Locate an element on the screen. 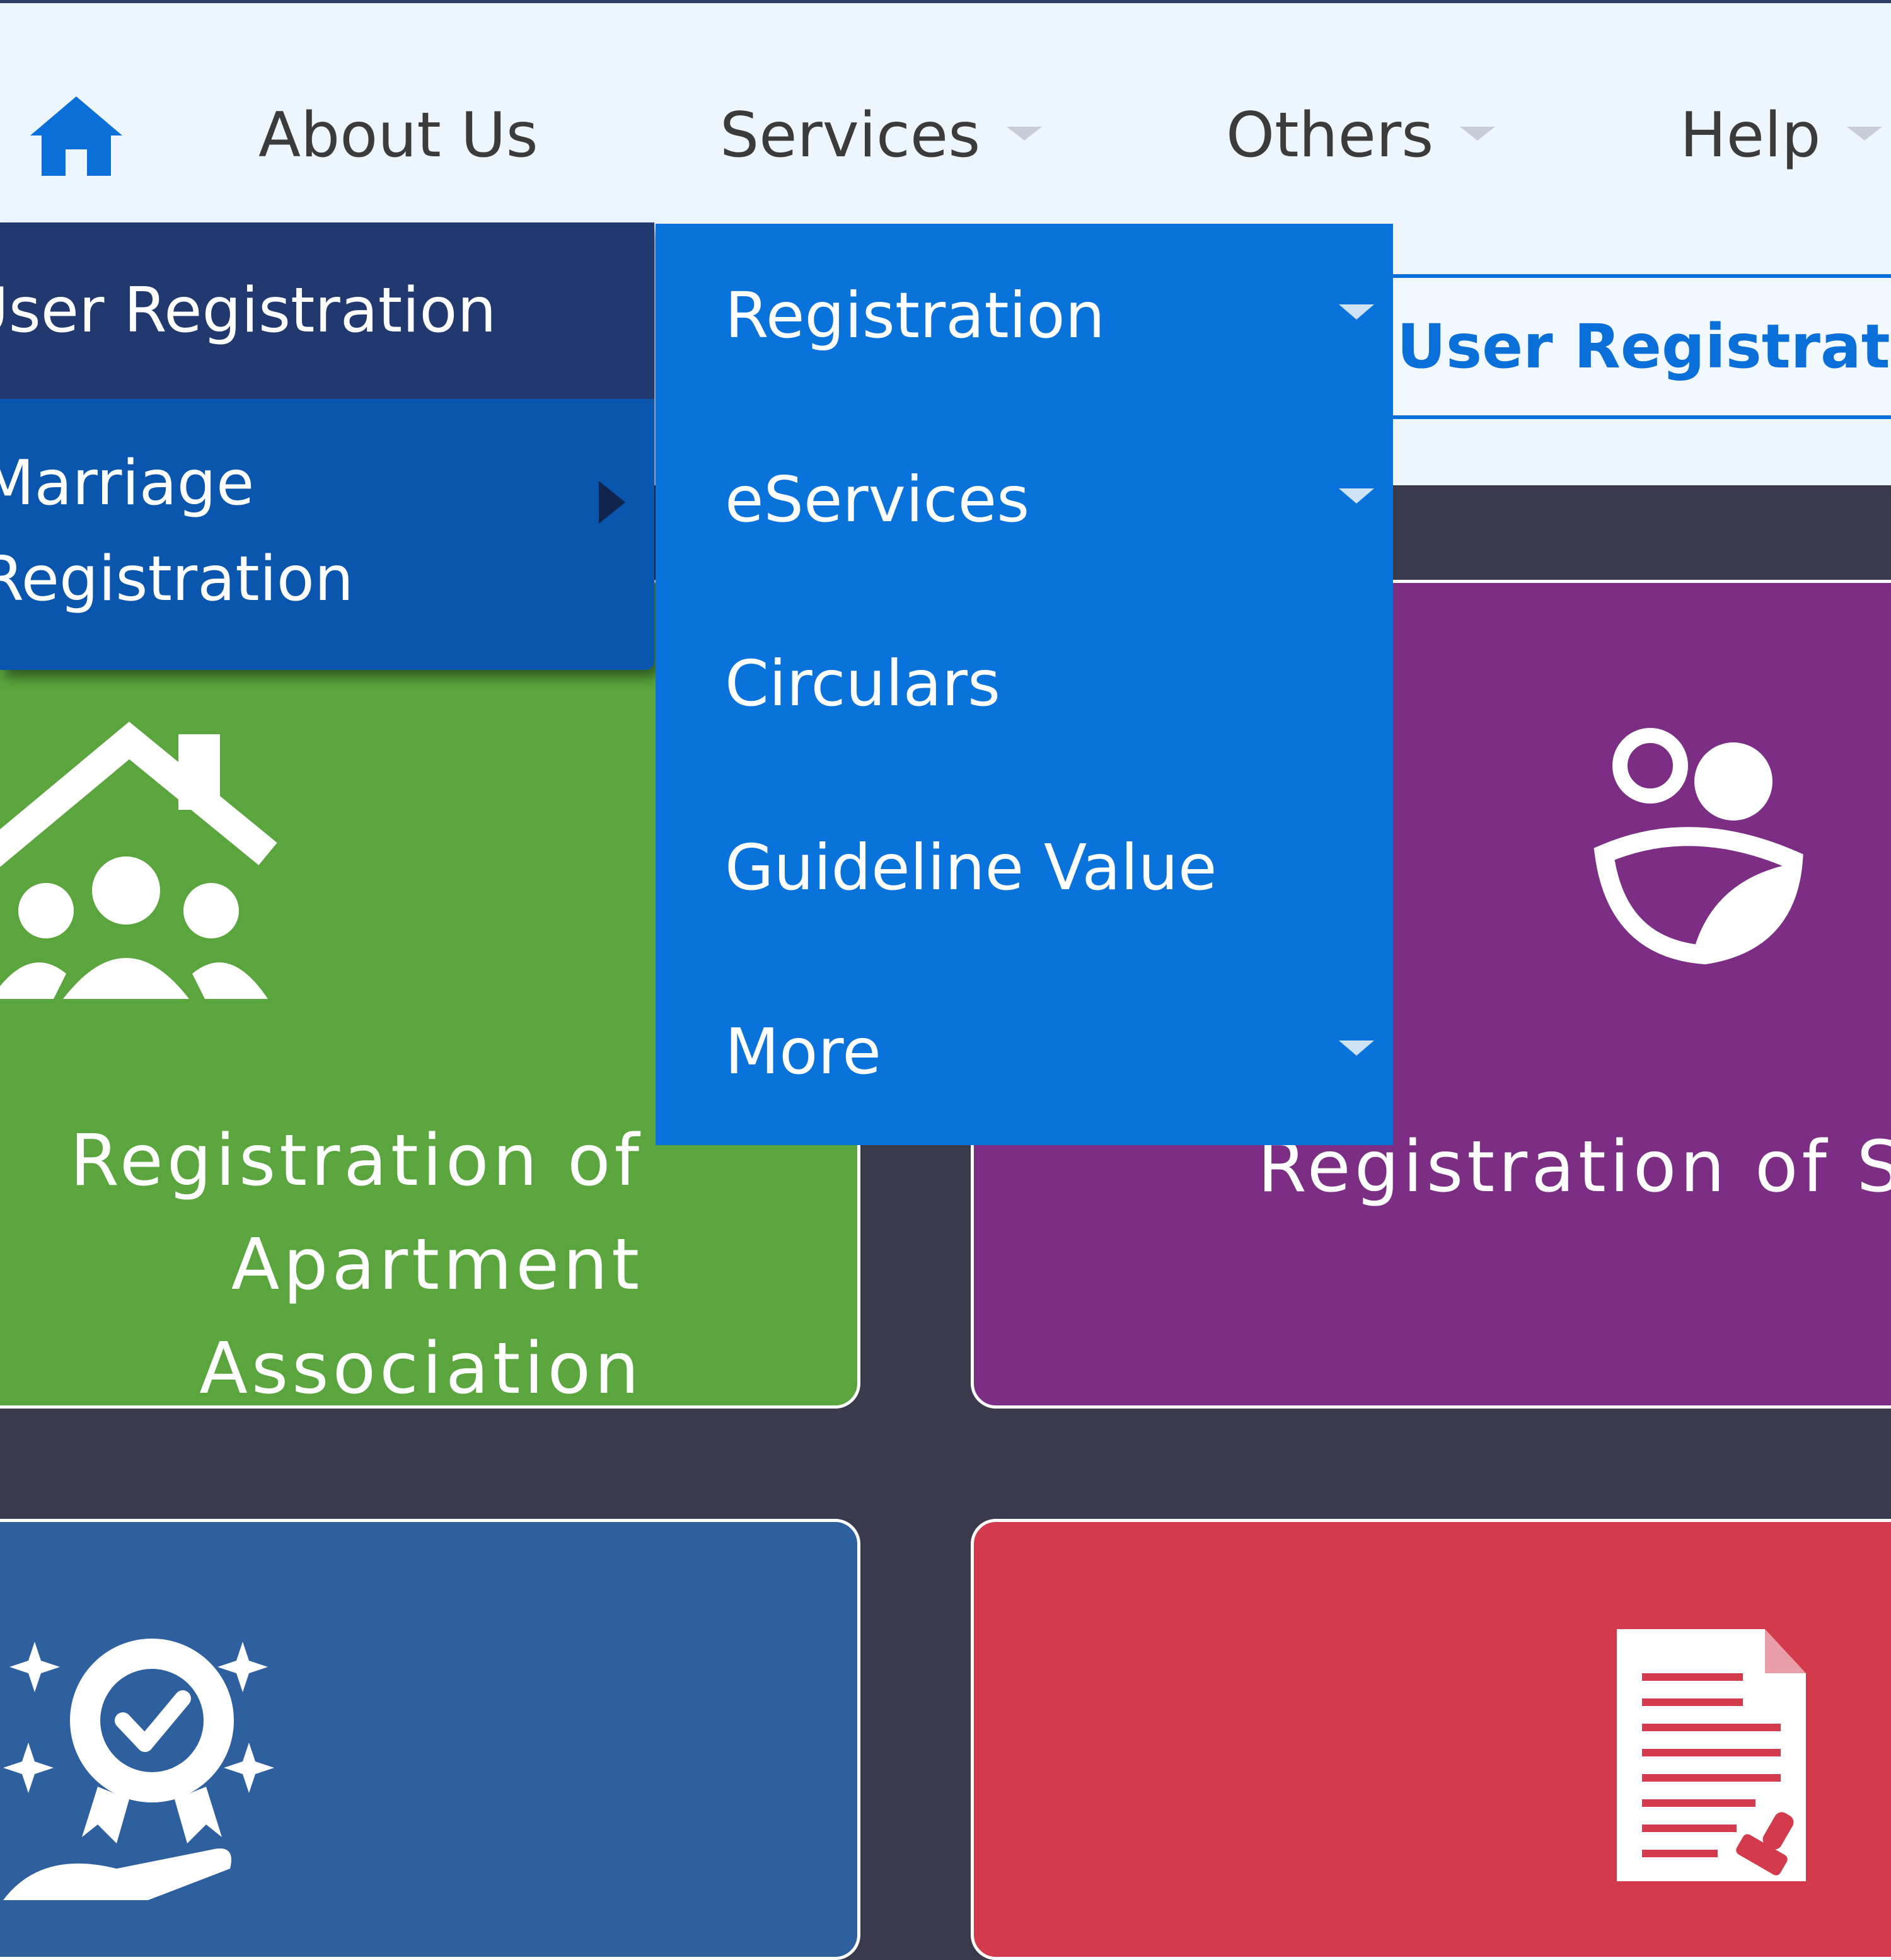  card-document is located at coordinates (1431, 1739).